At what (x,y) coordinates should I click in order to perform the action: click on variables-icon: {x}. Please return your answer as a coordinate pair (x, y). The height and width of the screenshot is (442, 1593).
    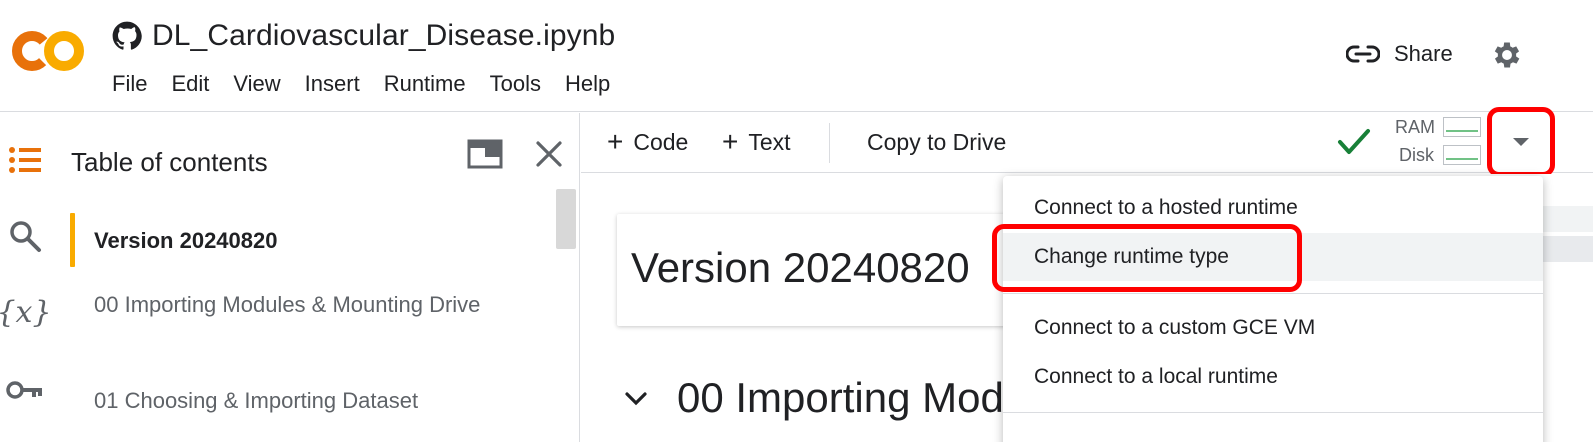
    Looking at the image, I should click on (26, 312).